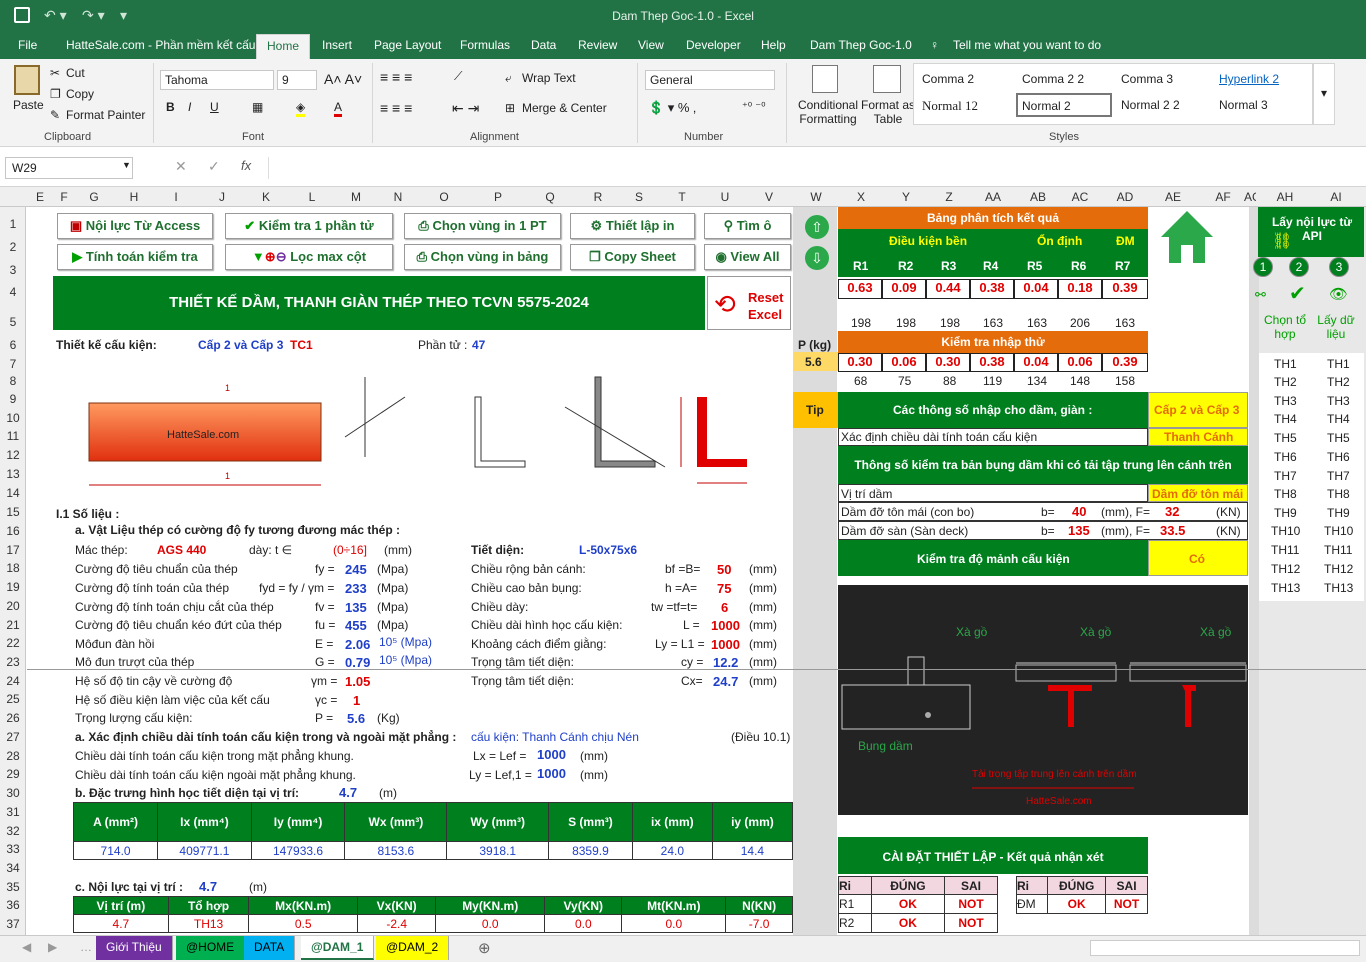 This screenshot has height=962, width=1366. What do you see at coordinates (1079, 530) in the screenshot?
I see `deck-b-value: 135` at bounding box center [1079, 530].